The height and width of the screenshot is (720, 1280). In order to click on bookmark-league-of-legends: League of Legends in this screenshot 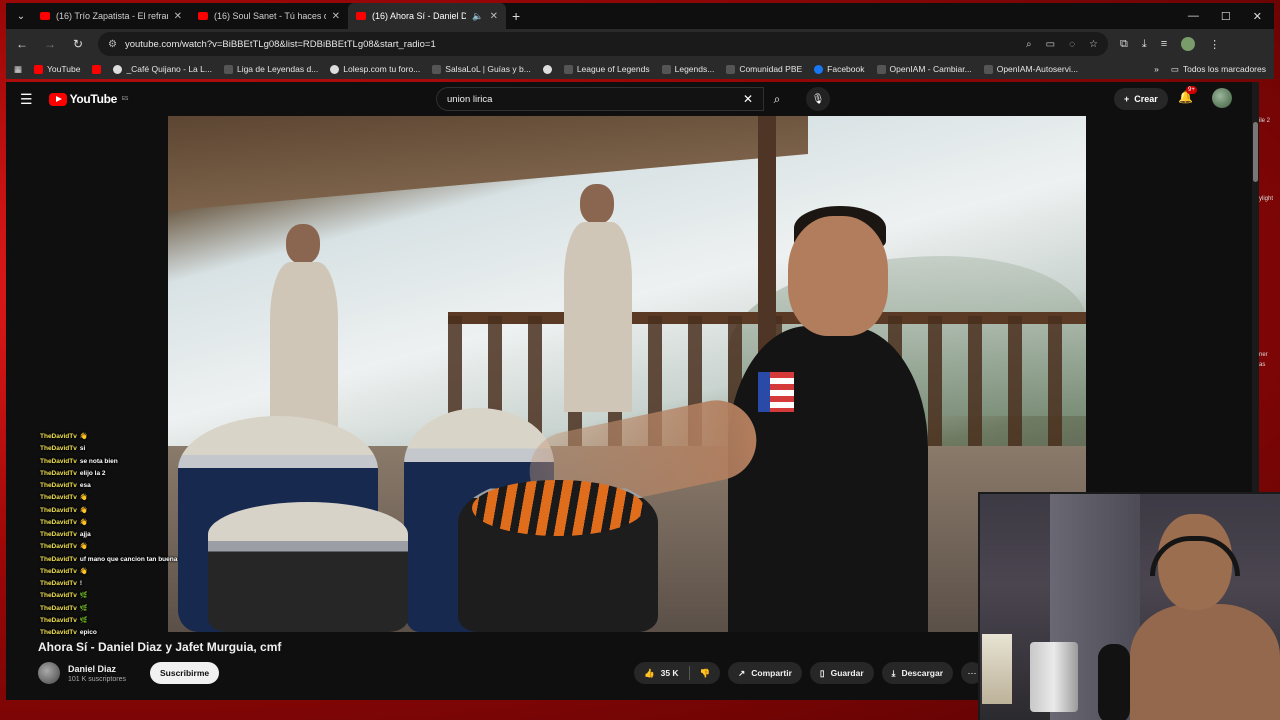, I will do `click(606, 69)`.